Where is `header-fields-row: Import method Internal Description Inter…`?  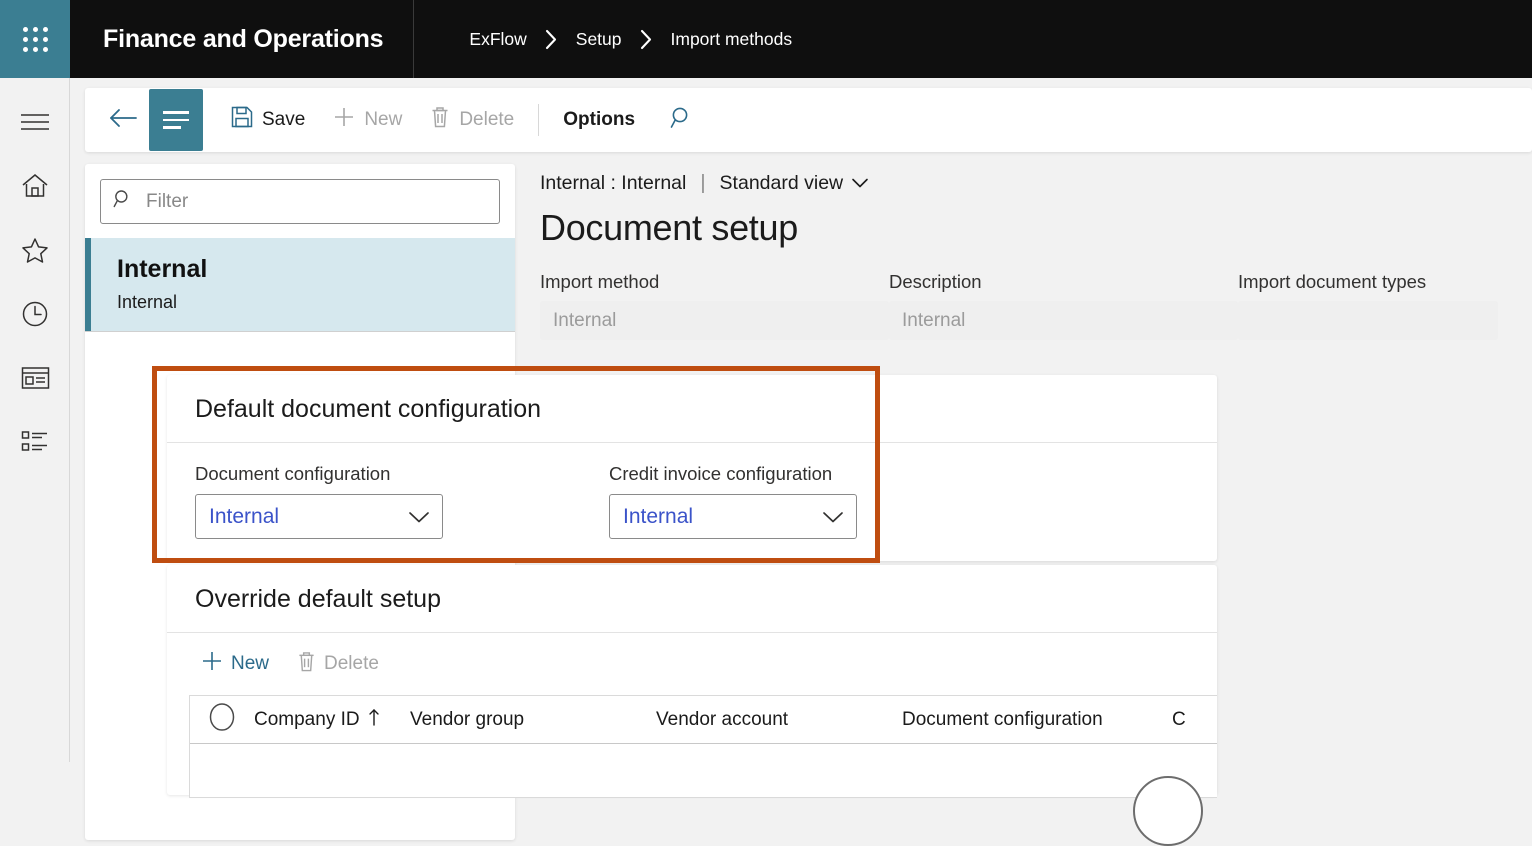
header-fields-row: Import method Internal Description Inter… is located at coordinates (1028, 294).